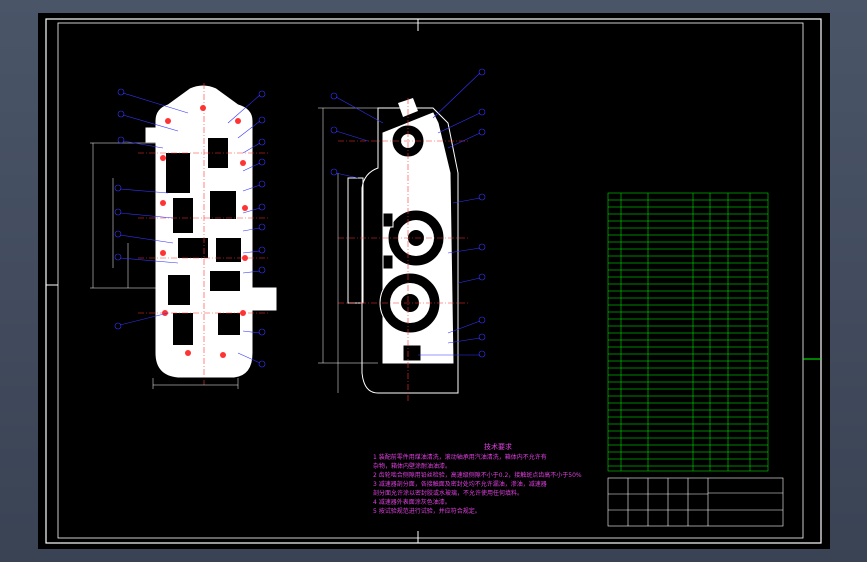 The height and width of the screenshot is (562, 867). I want to click on parts-list-table, so click(688, 332).